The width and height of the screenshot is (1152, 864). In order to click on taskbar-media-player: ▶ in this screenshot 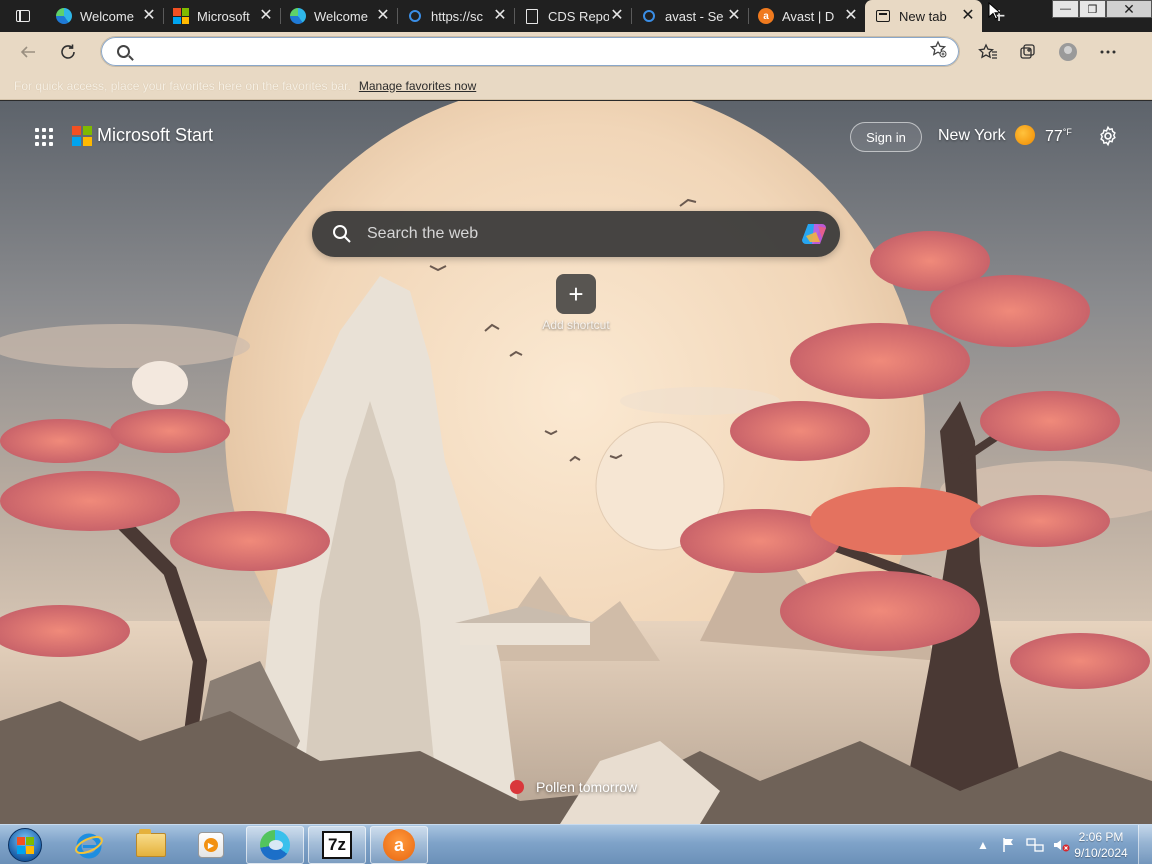, I will do `click(211, 845)`.